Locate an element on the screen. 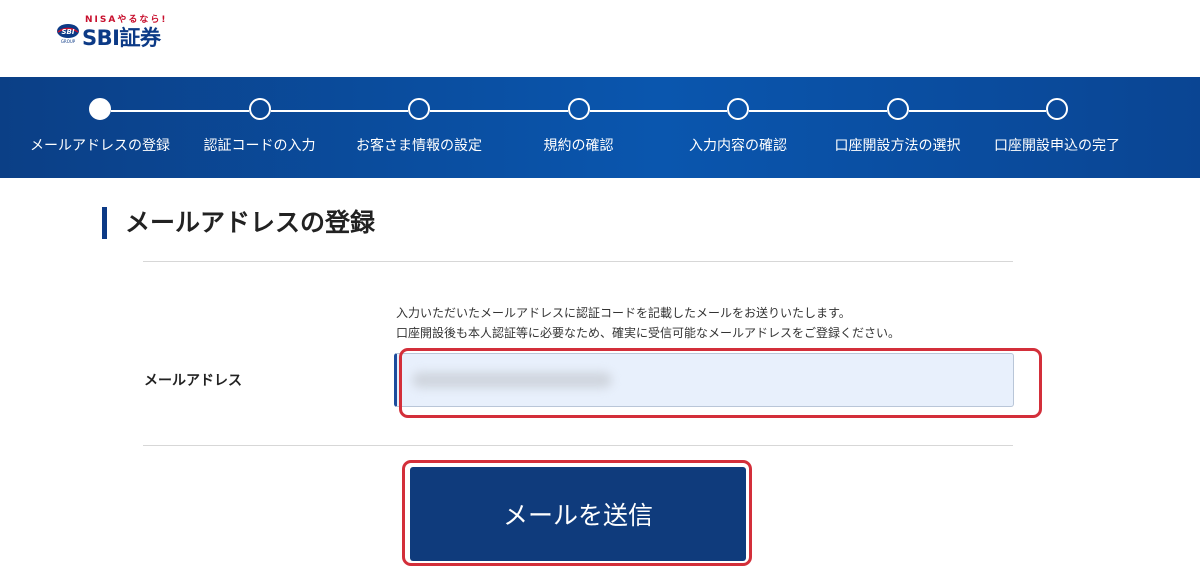 This screenshot has width=1200, height=575. divider-top is located at coordinates (578, 261).